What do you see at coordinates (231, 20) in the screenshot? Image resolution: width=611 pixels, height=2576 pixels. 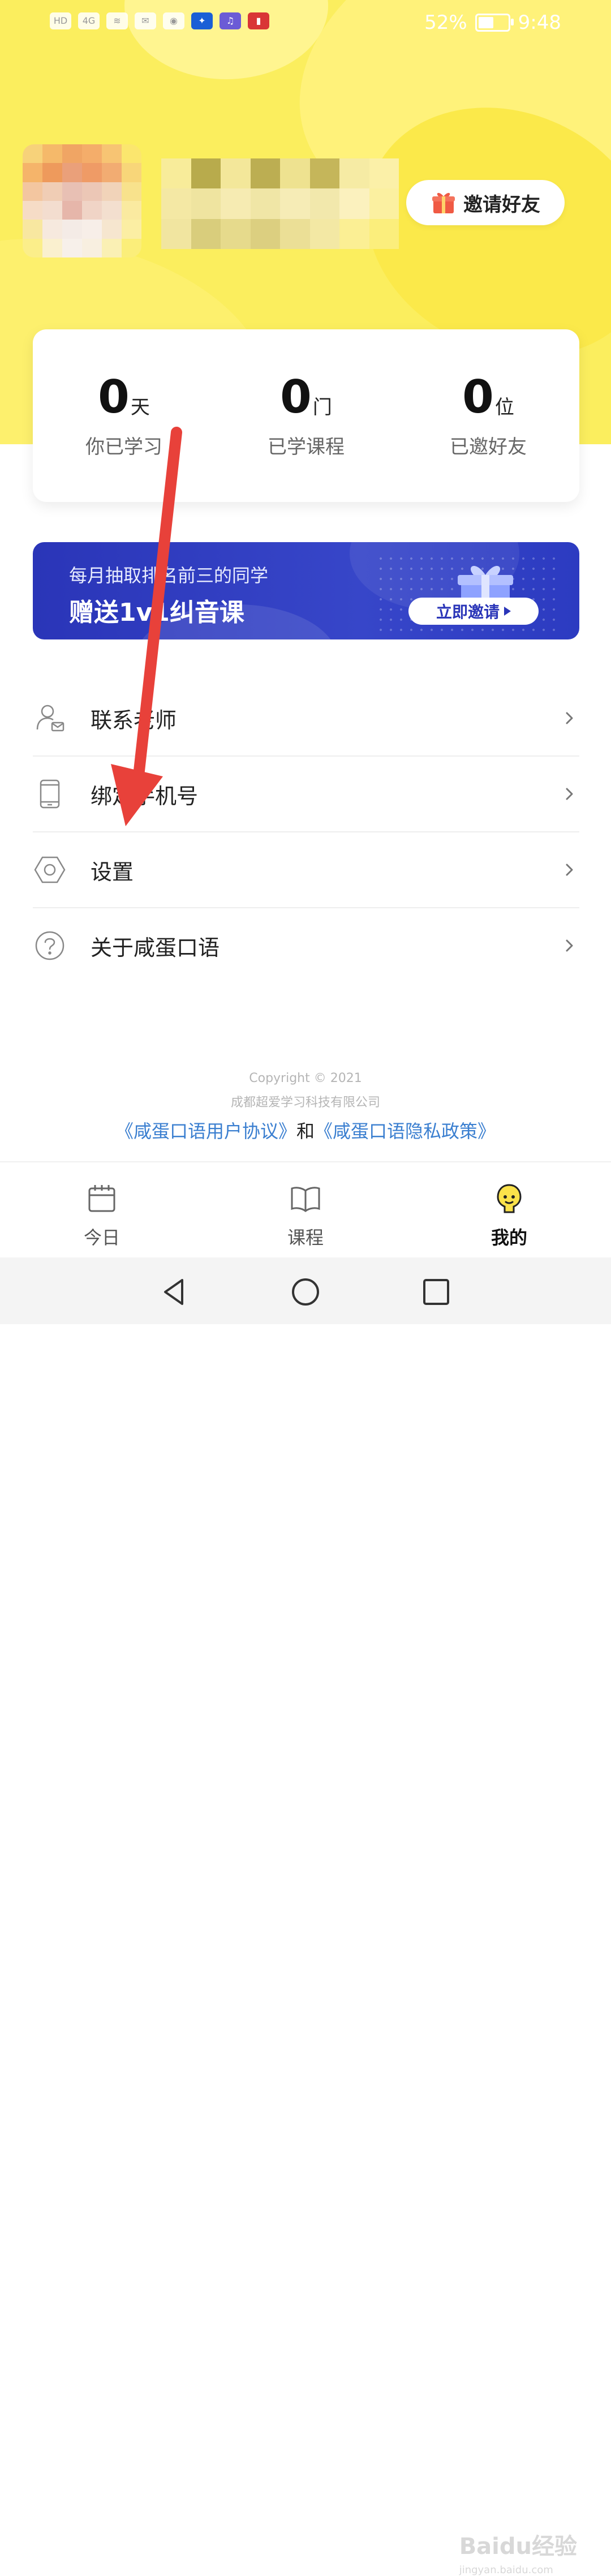 I see `music-app-icon: ♫` at bounding box center [231, 20].